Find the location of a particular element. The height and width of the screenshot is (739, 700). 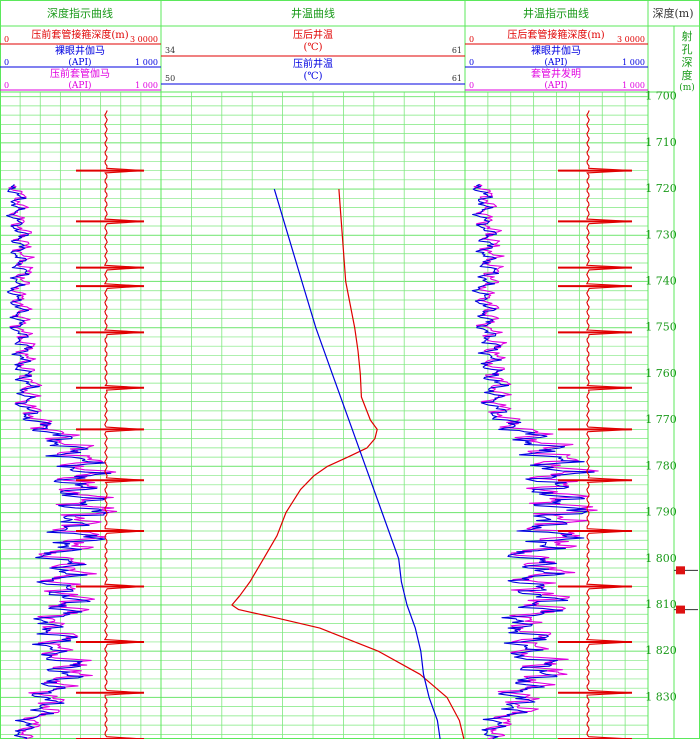

depth-tick-label: 1 780 is located at coordinates (661, 465).